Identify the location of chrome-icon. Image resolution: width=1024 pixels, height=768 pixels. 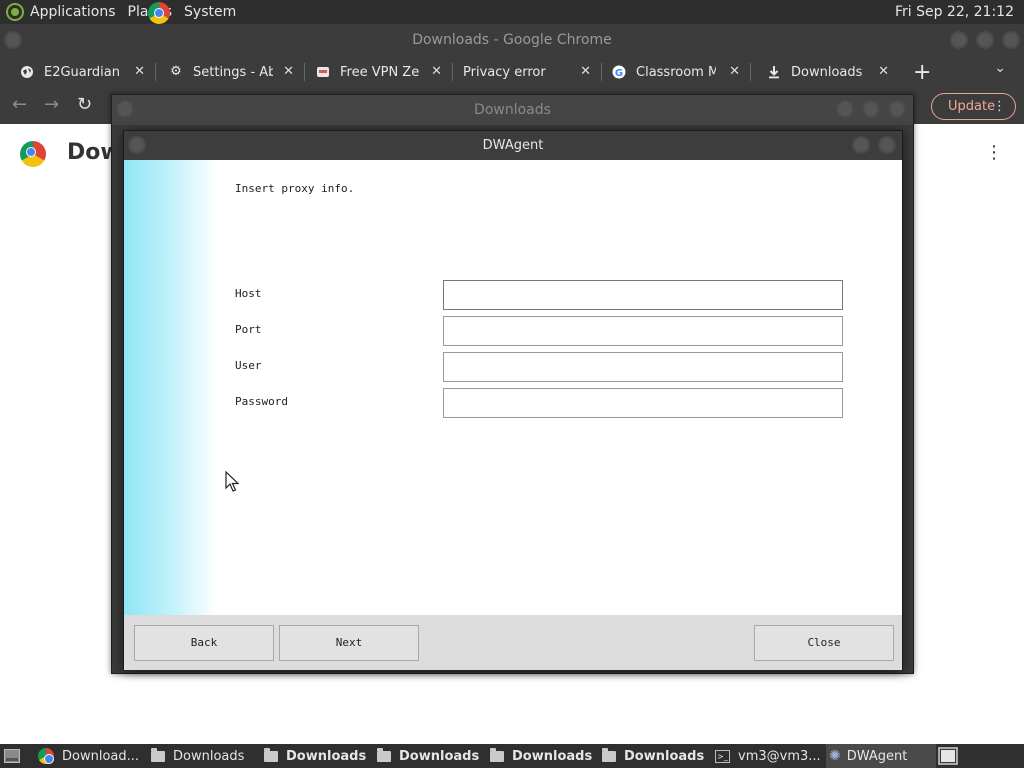
(46, 756).